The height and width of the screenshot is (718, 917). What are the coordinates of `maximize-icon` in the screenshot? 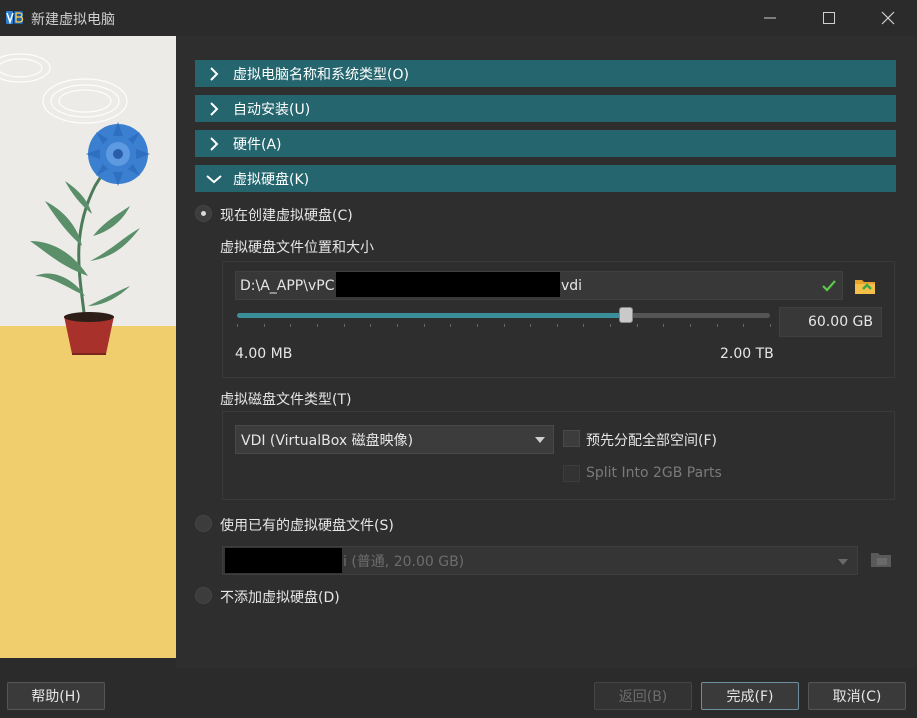 It's located at (829, 18).